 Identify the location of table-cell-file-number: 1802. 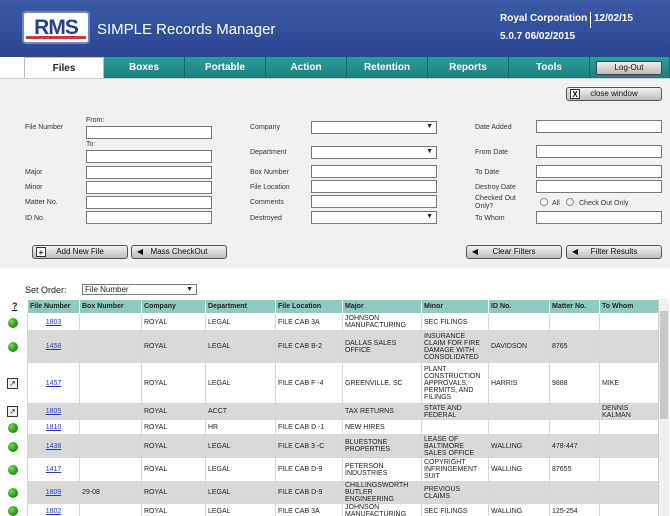
(53, 509).